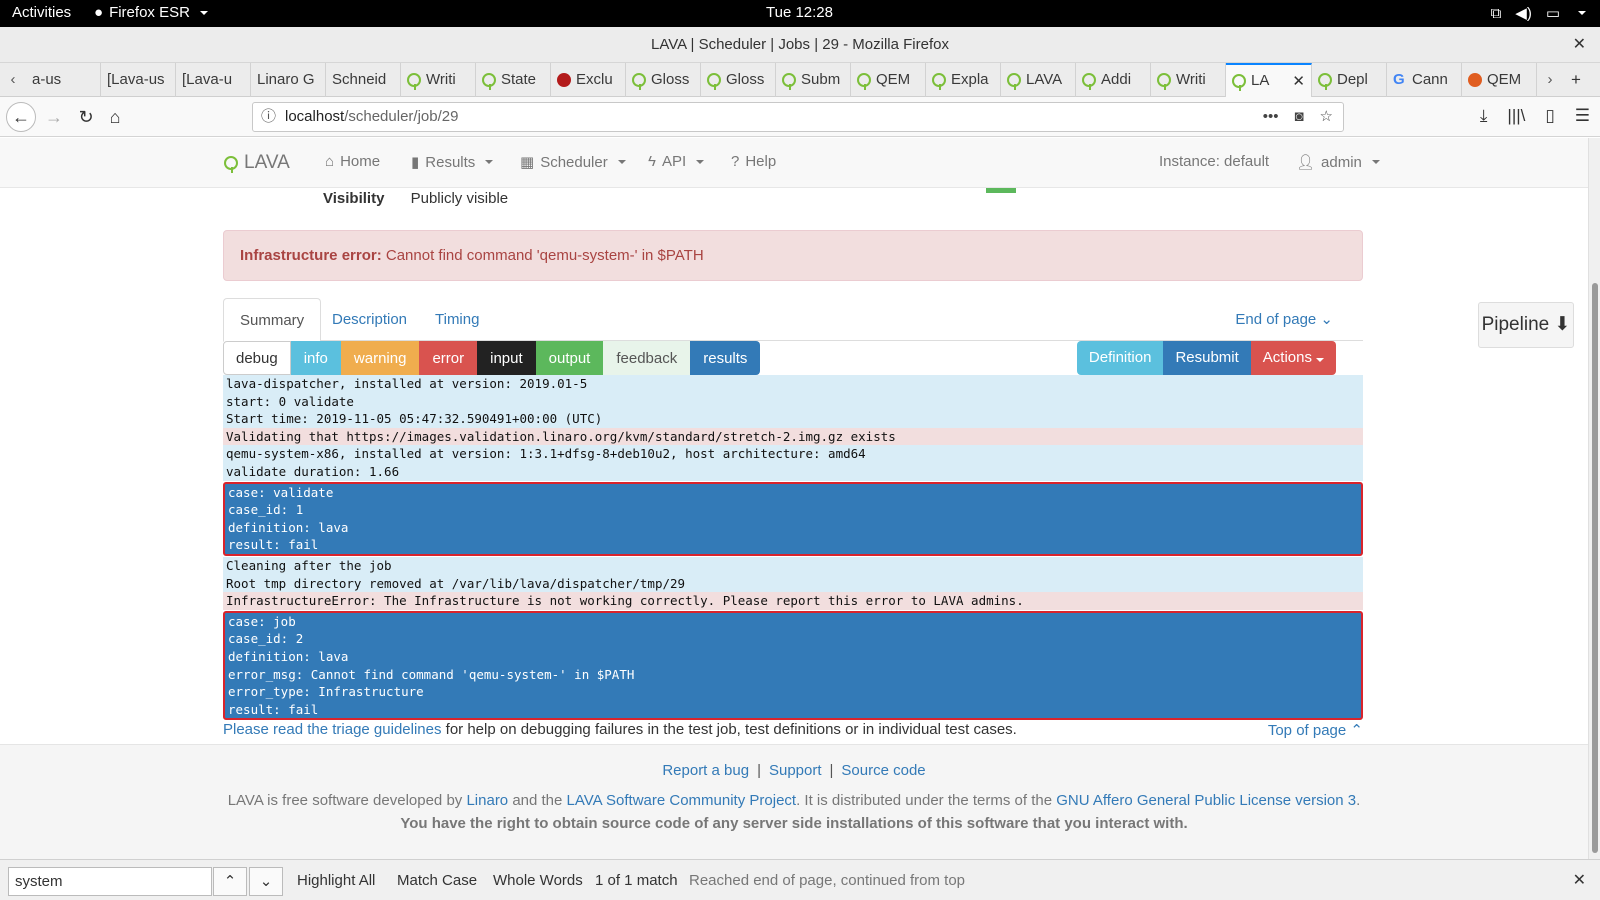 This screenshot has height=900, width=1600. Describe the element at coordinates (676, 161) in the screenshot. I see `nav-api: ϟ API` at that location.